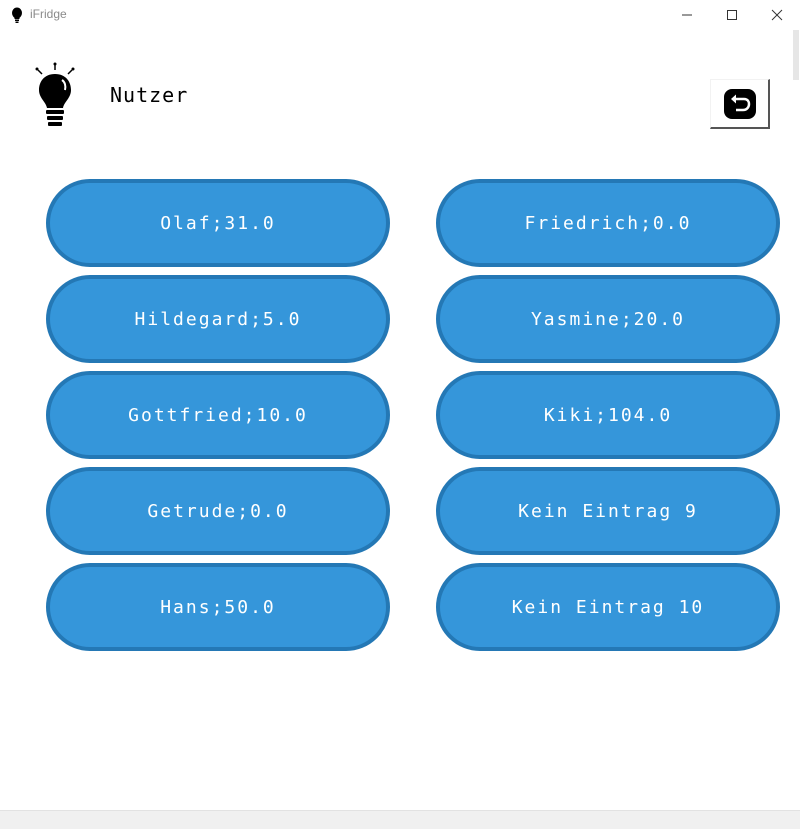 The width and height of the screenshot is (800, 829). What do you see at coordinates (218, 607) in the screenshot?
I see `user-button-hans: Hans;50.0` at bounding box center [218, 607].